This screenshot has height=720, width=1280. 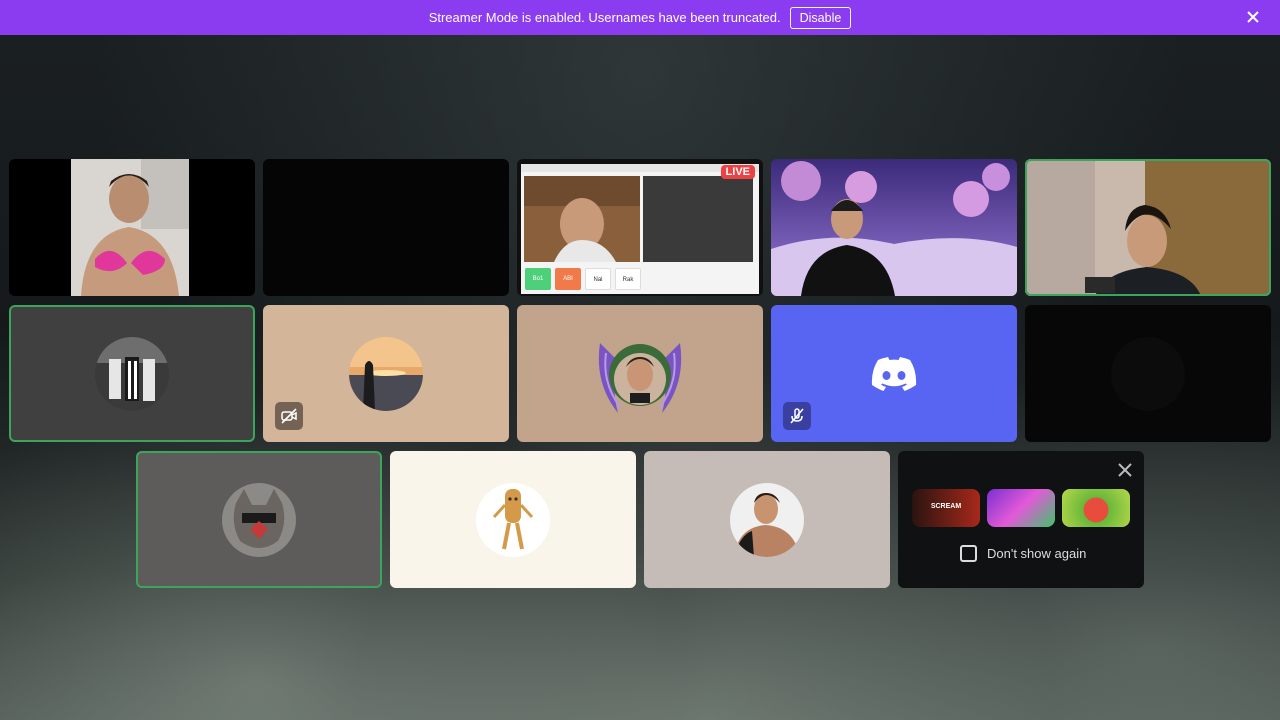 I want to click on dont-show-again-row: Don't show again, so click(x=1023, y=553).